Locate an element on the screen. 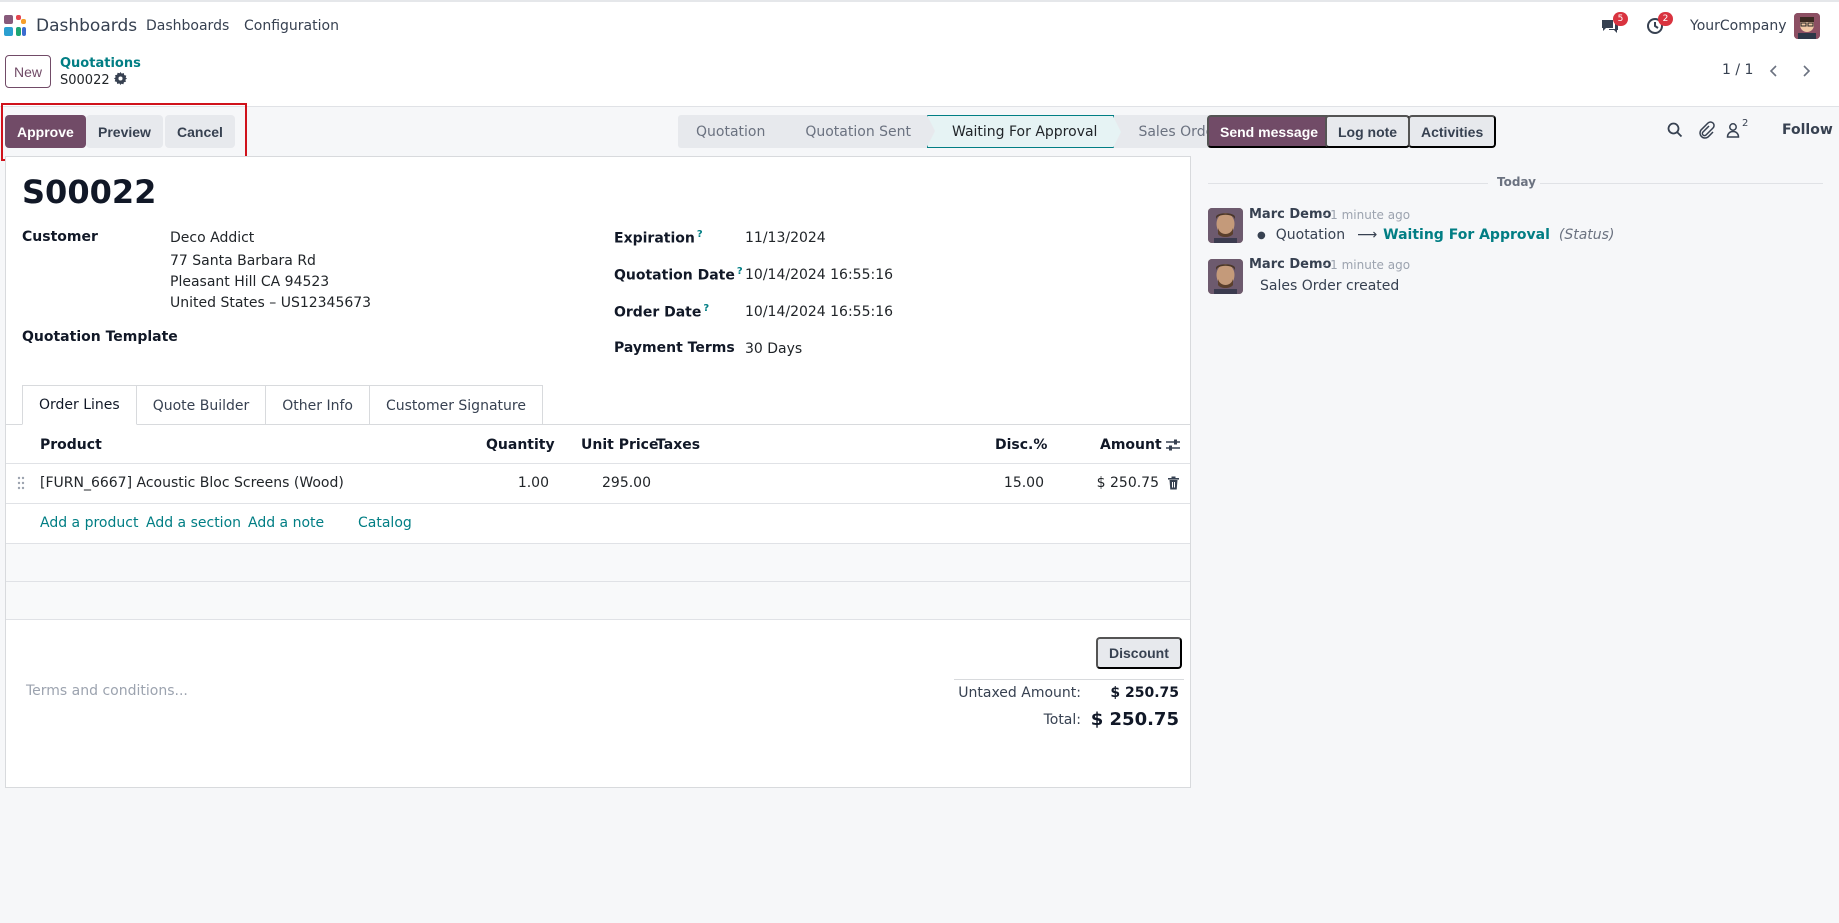 The image size is (1839, 923). order-date-field: 10/14/2024 16:55:16 is located at coordinates (819, 312).